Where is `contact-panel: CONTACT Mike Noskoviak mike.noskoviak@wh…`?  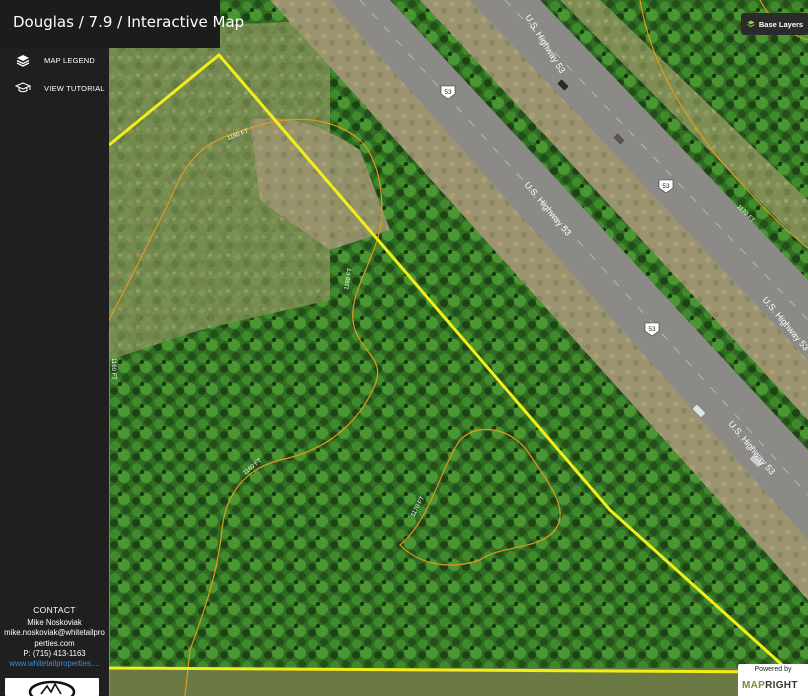
contact-panel: CONTACT Mike Noskoviak mike.noskoviak@wh… is located at coordinates (54, 637).